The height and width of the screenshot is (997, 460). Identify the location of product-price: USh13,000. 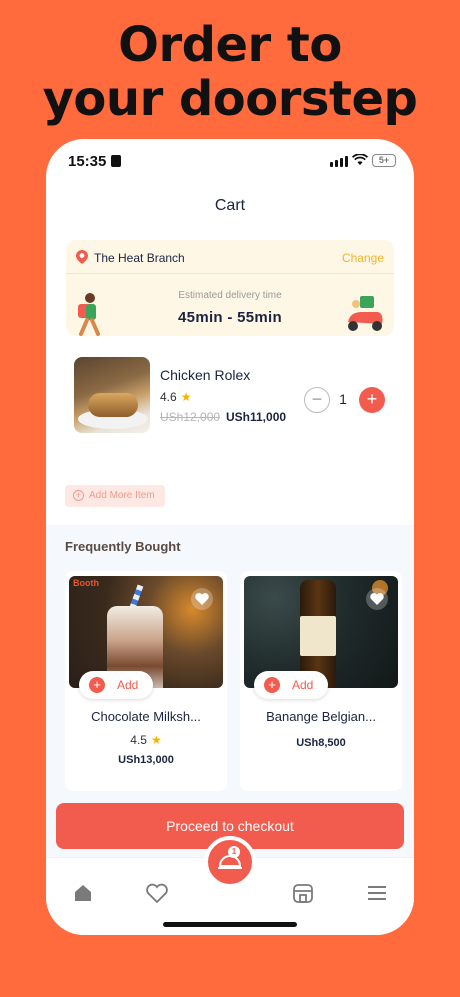
(146, 760).